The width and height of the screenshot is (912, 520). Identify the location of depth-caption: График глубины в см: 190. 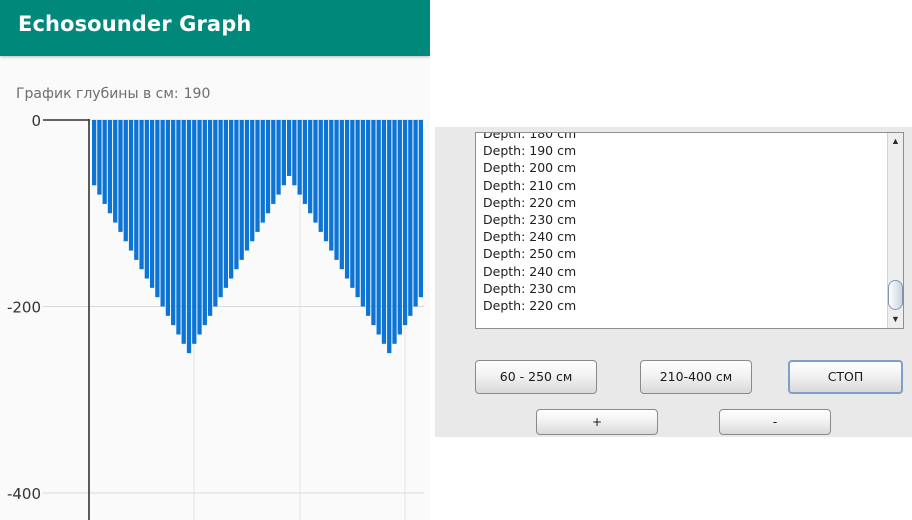
(113, 94).